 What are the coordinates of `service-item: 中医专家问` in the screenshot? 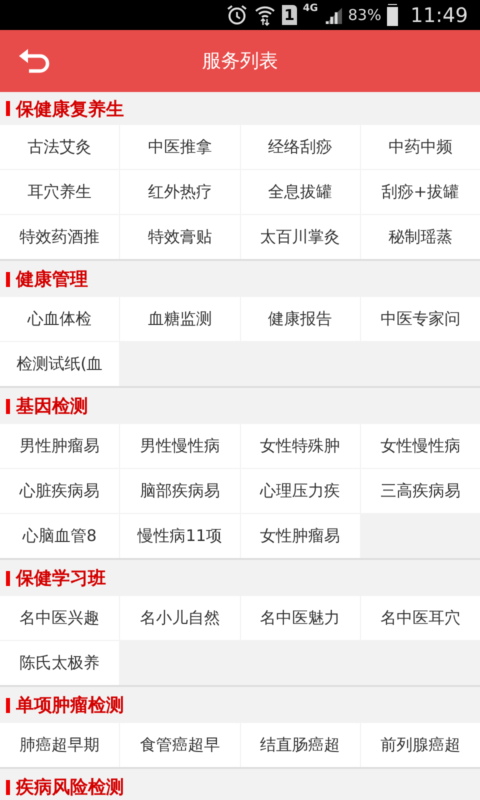 It's located at (420, 319).